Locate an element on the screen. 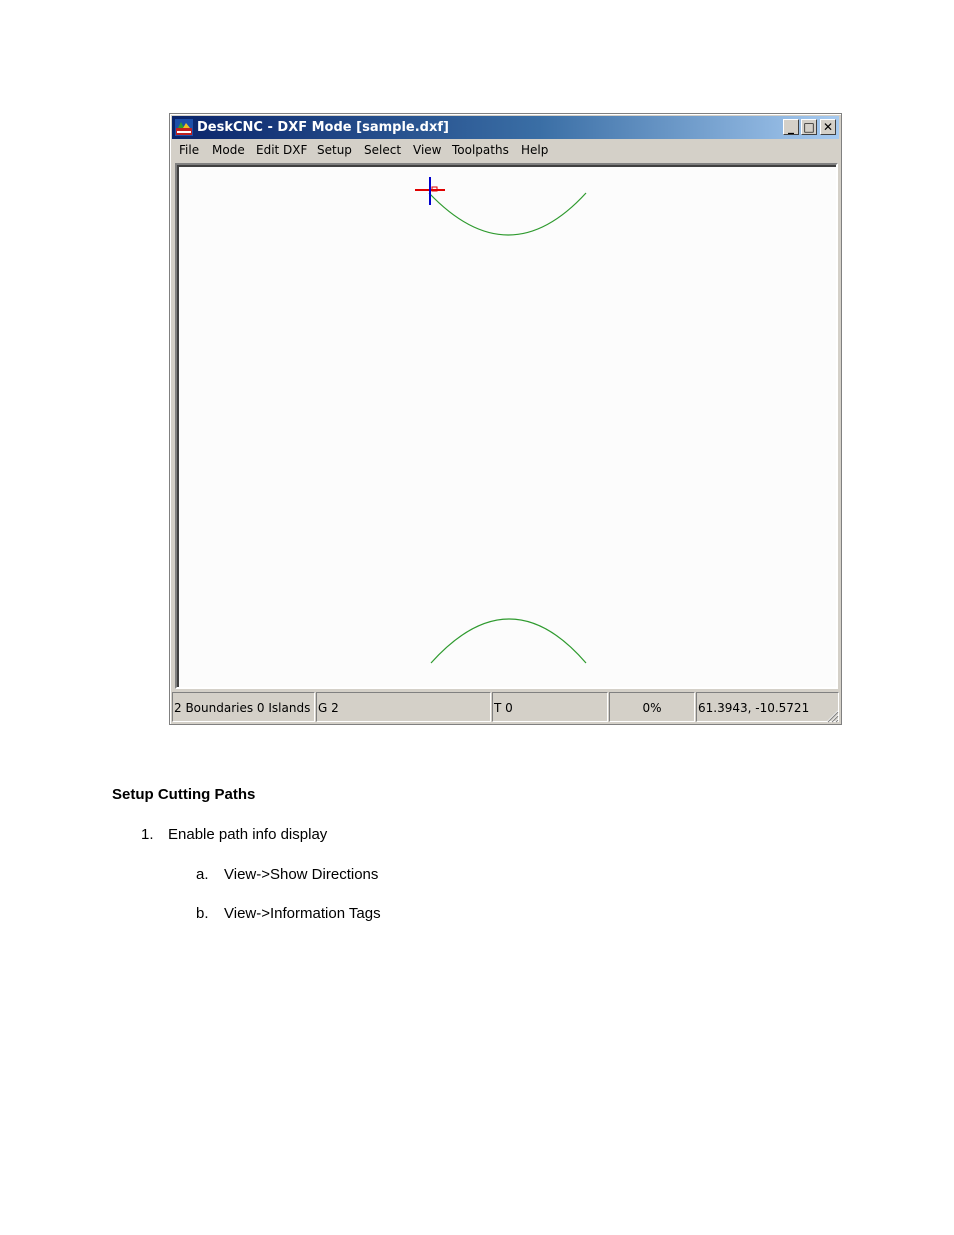  step-text: Enable path info display is located at coordinates (248, 834).